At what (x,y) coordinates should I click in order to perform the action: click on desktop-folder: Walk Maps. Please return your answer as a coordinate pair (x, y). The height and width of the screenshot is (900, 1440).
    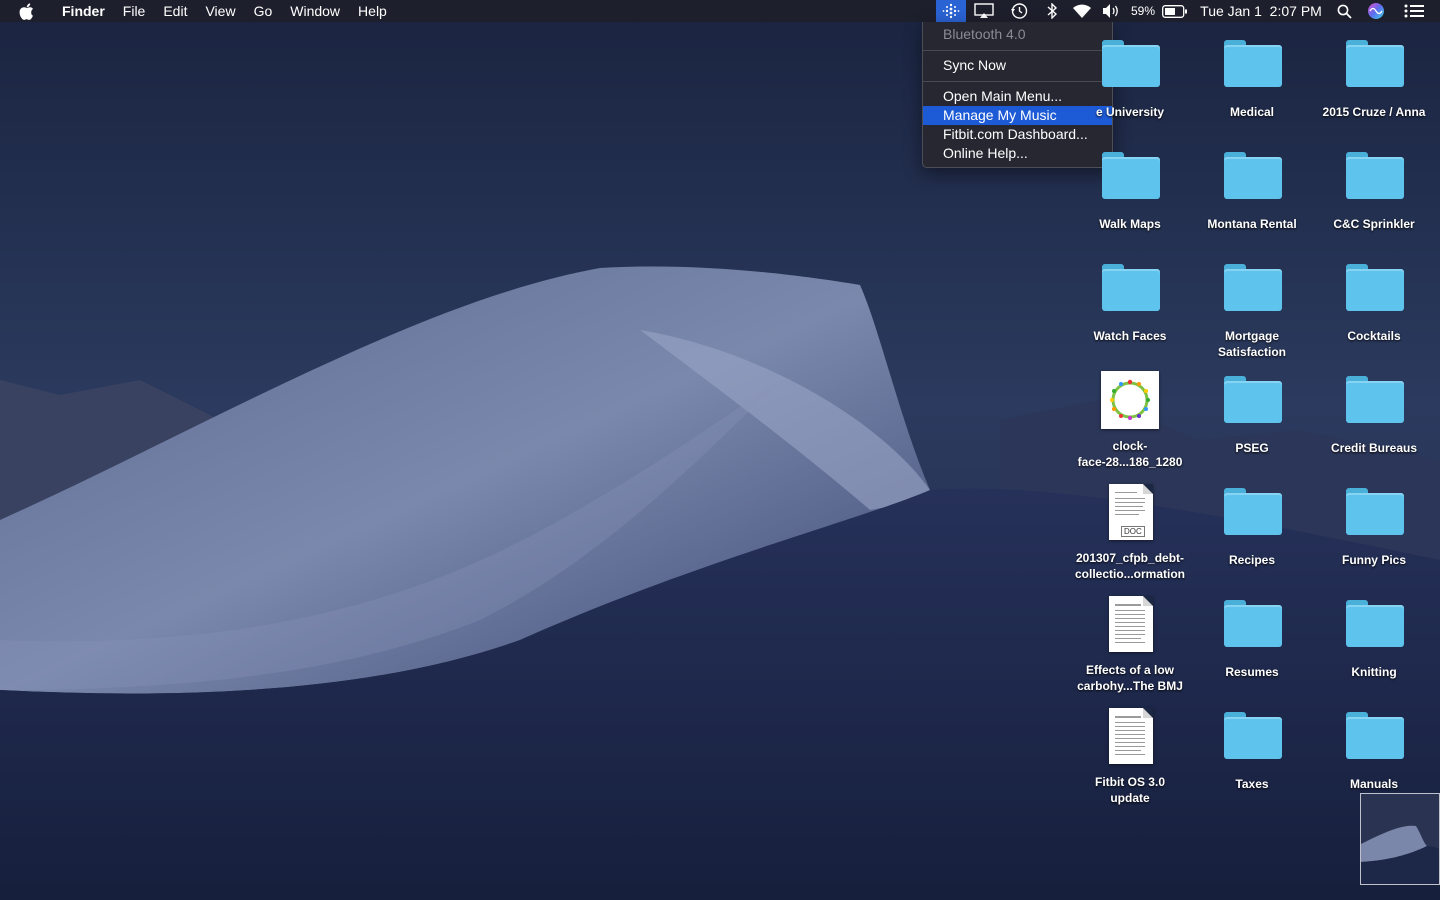
    Looking at the image, I should click on (1130, 190).